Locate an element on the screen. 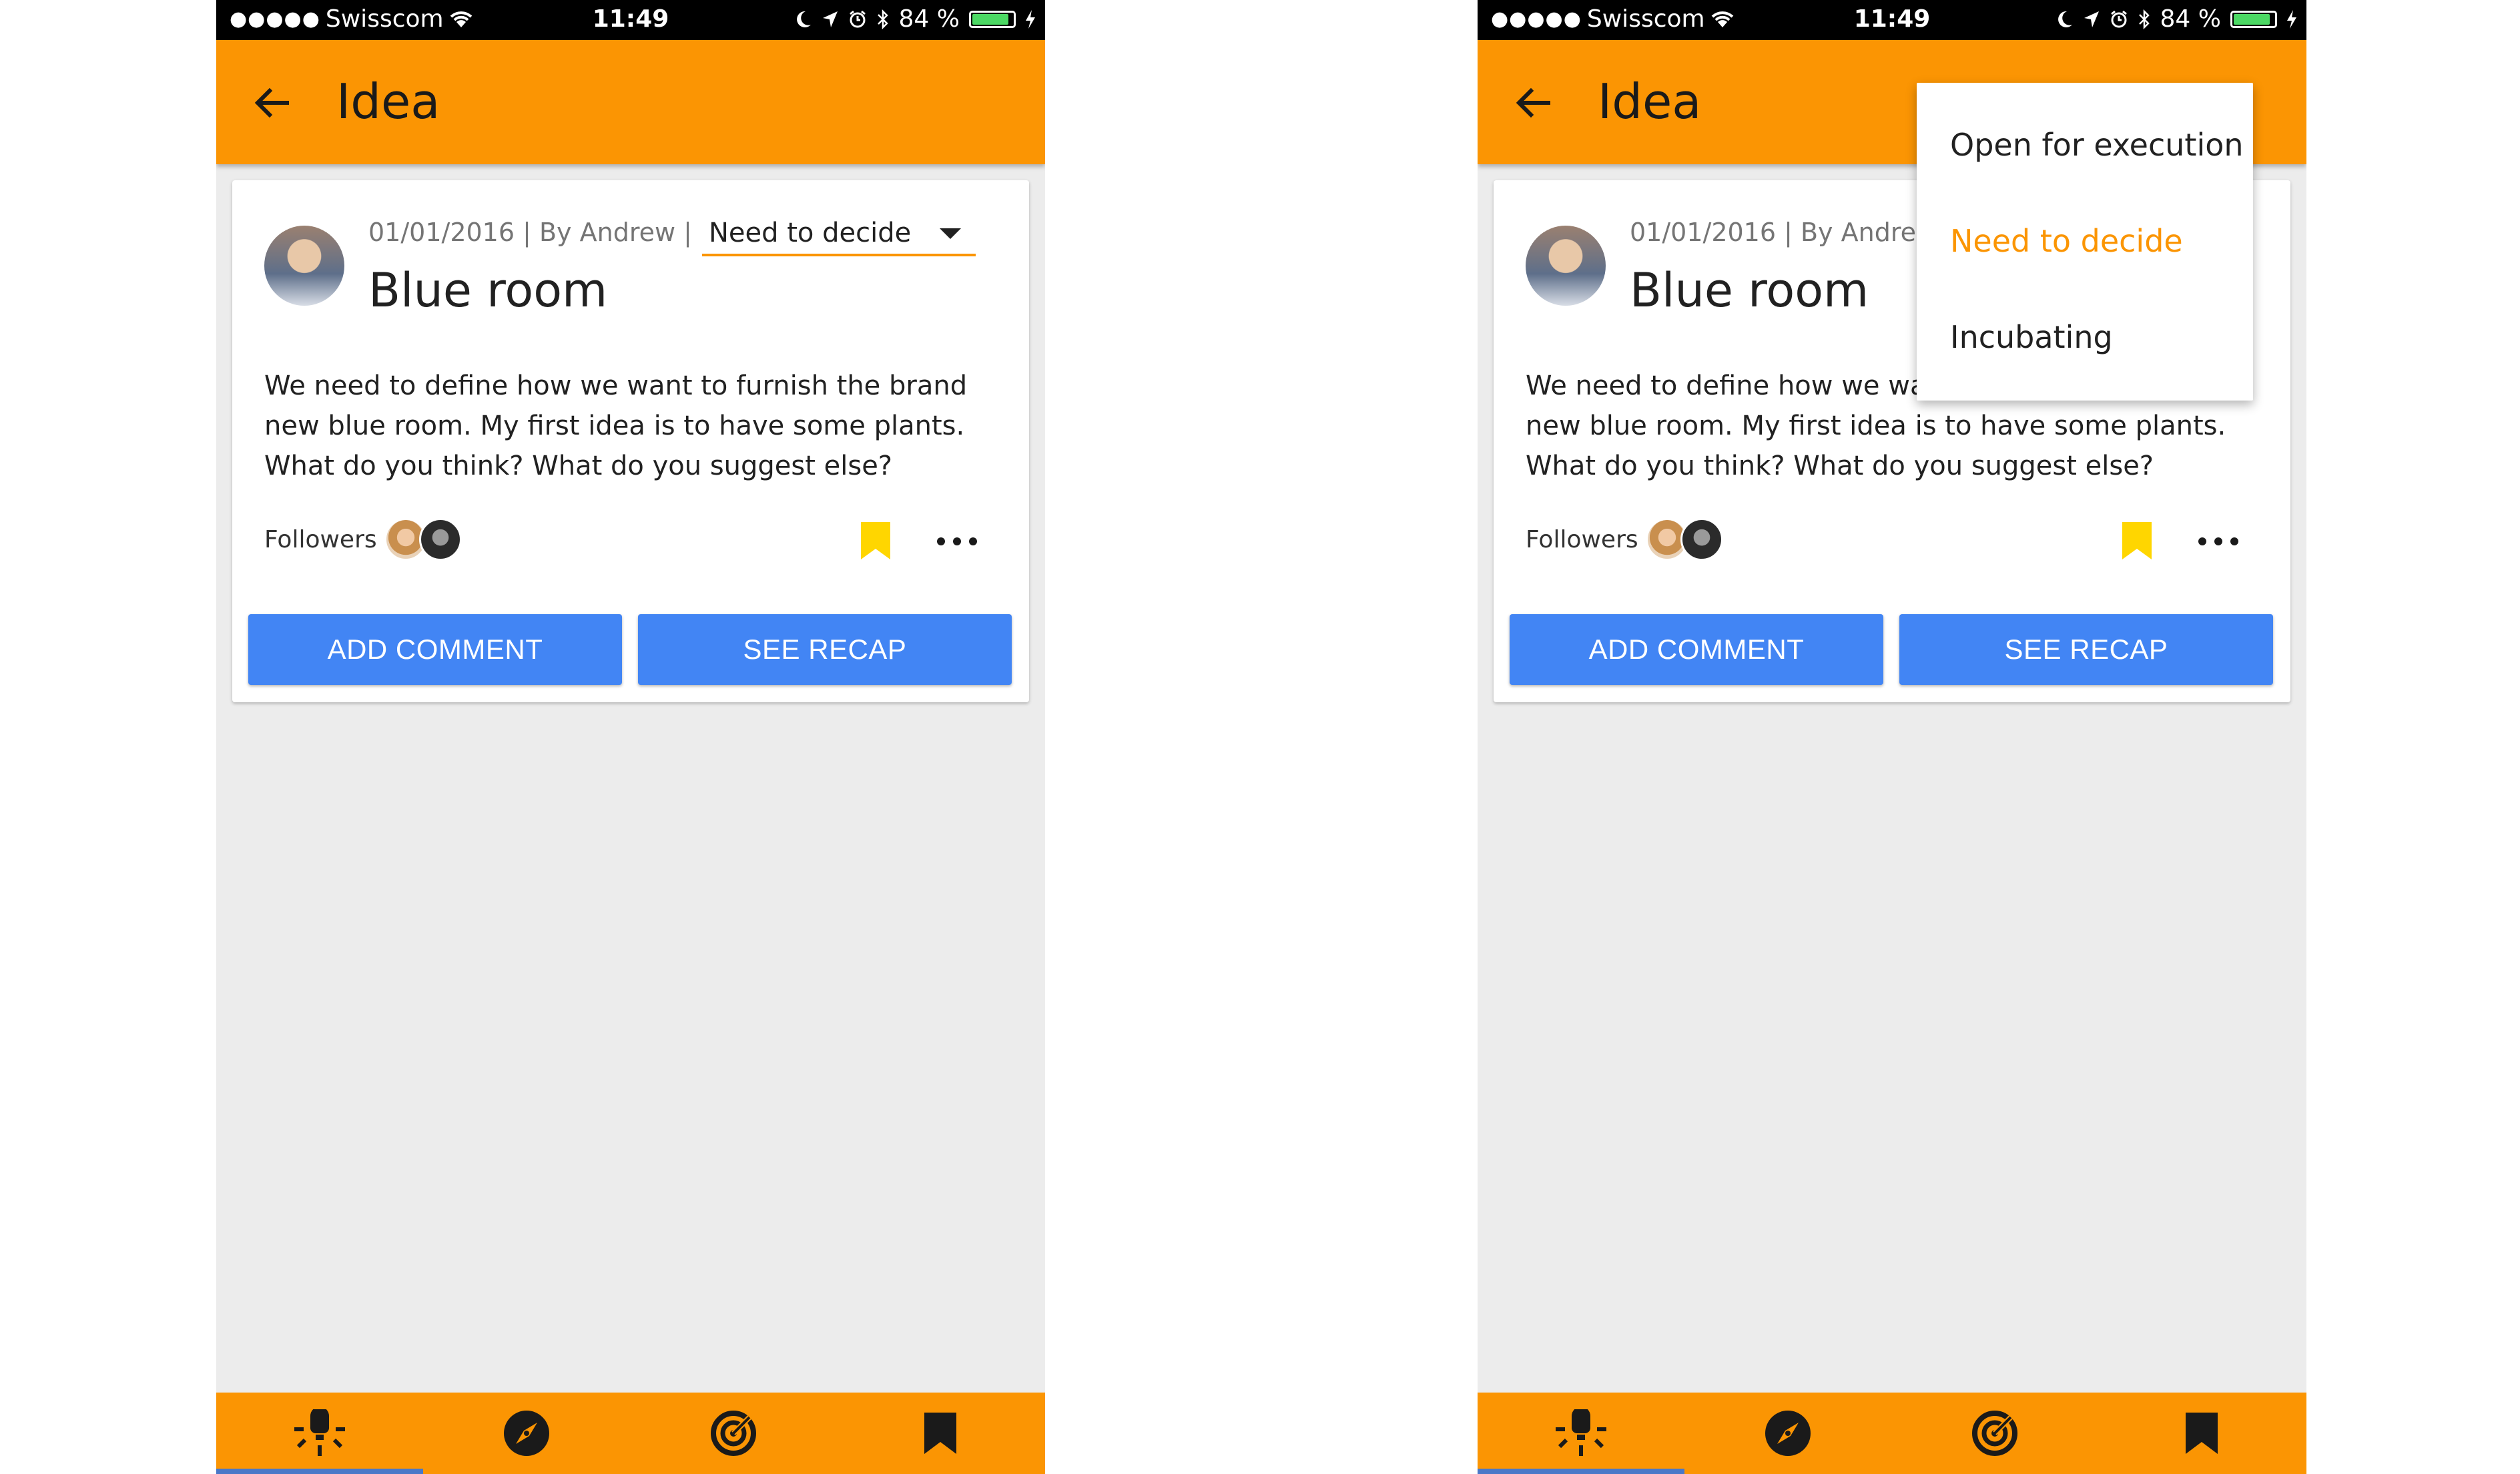 This screenshot has width=2520, height=1474. app-bar: Idea is located at coordinates (630, 102).